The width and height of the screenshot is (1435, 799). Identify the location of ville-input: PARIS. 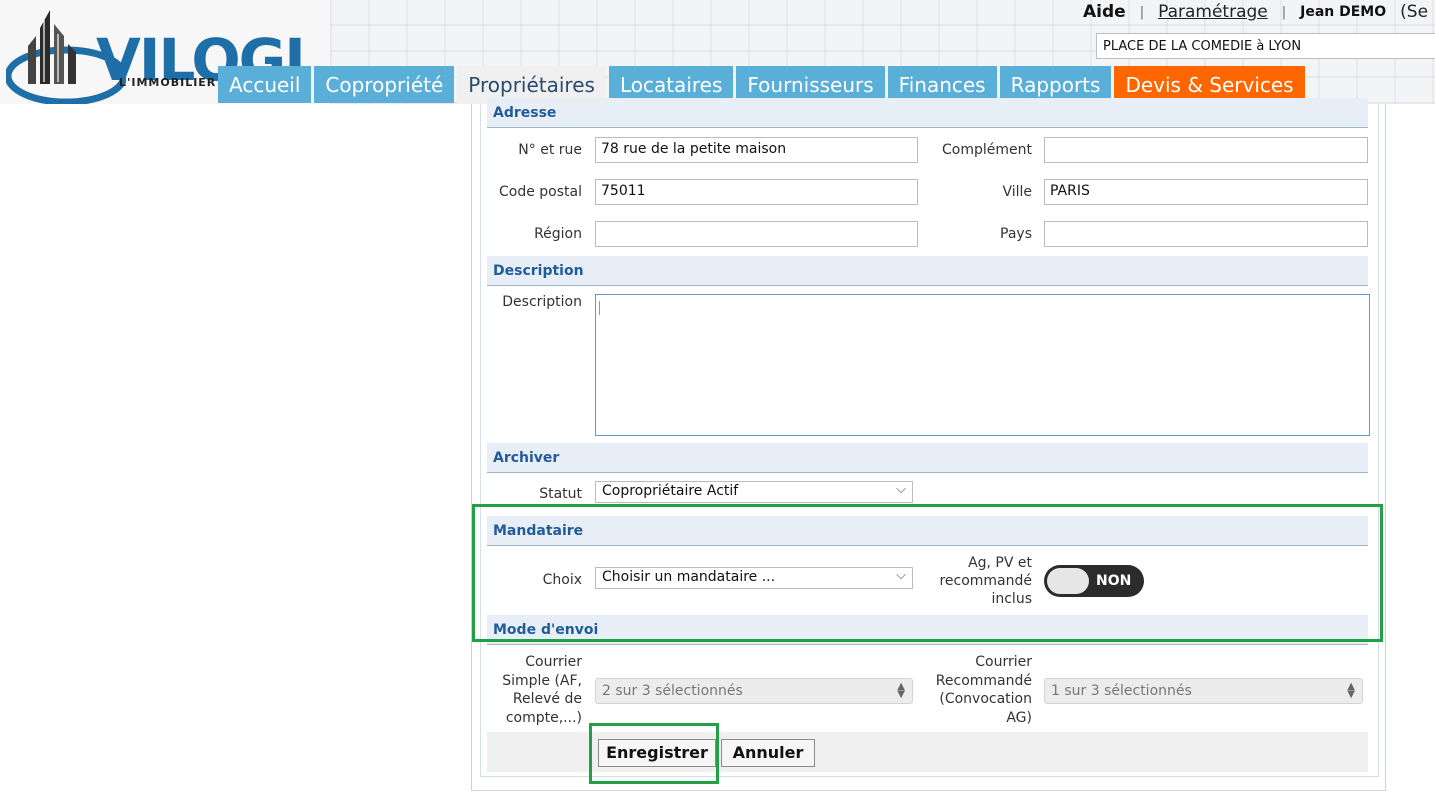
(1206, 192).